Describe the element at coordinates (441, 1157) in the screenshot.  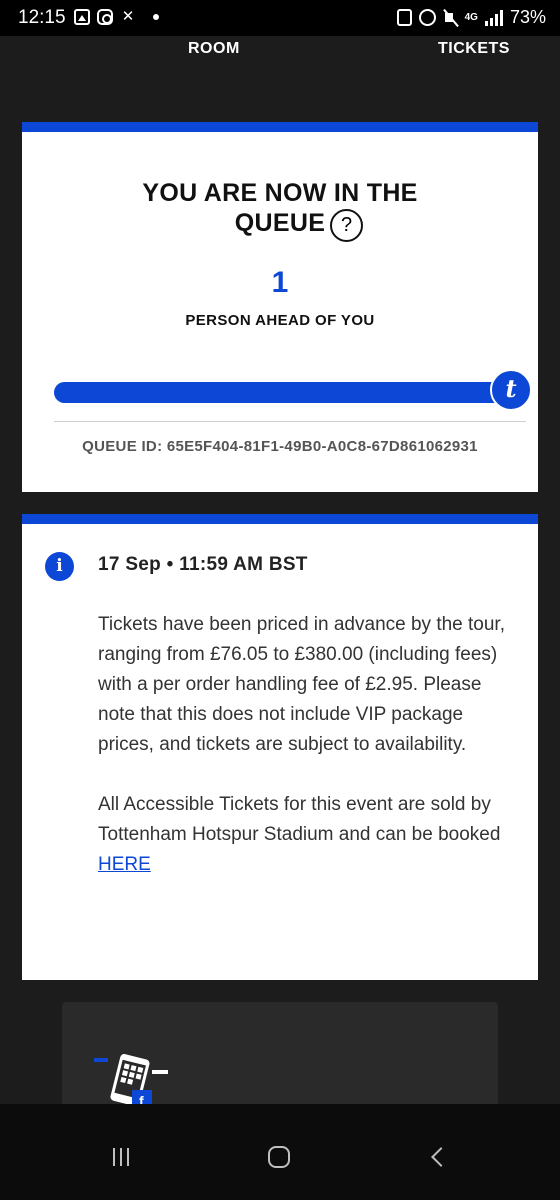
I see `back-icon` at that location.